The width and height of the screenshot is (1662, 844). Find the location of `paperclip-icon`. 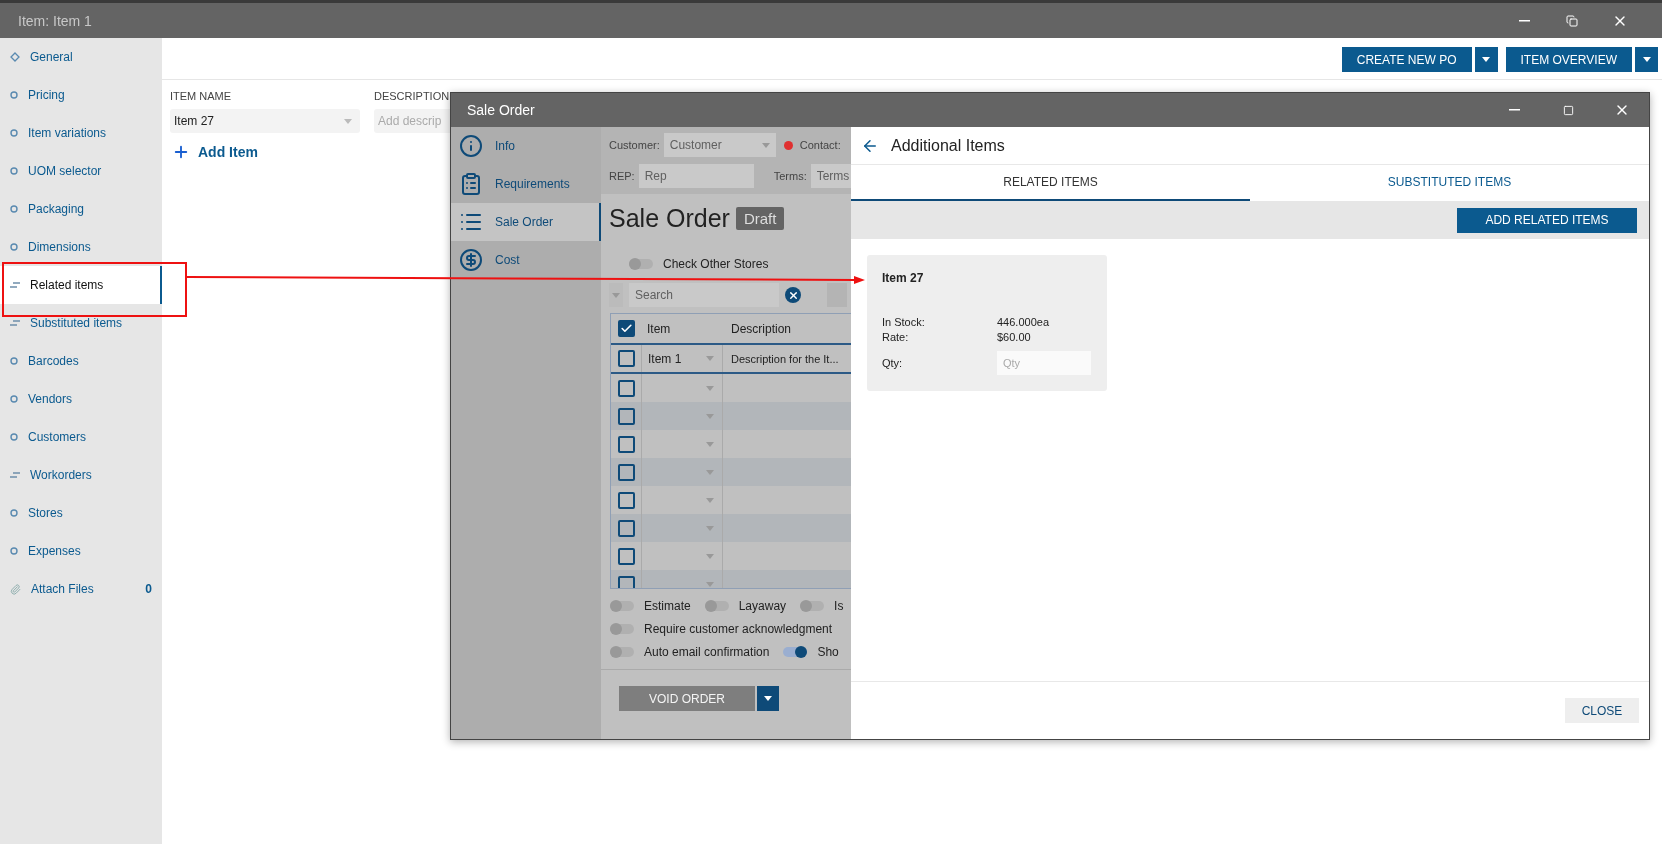

paperclip-icon is located at coordinates (15, 589).